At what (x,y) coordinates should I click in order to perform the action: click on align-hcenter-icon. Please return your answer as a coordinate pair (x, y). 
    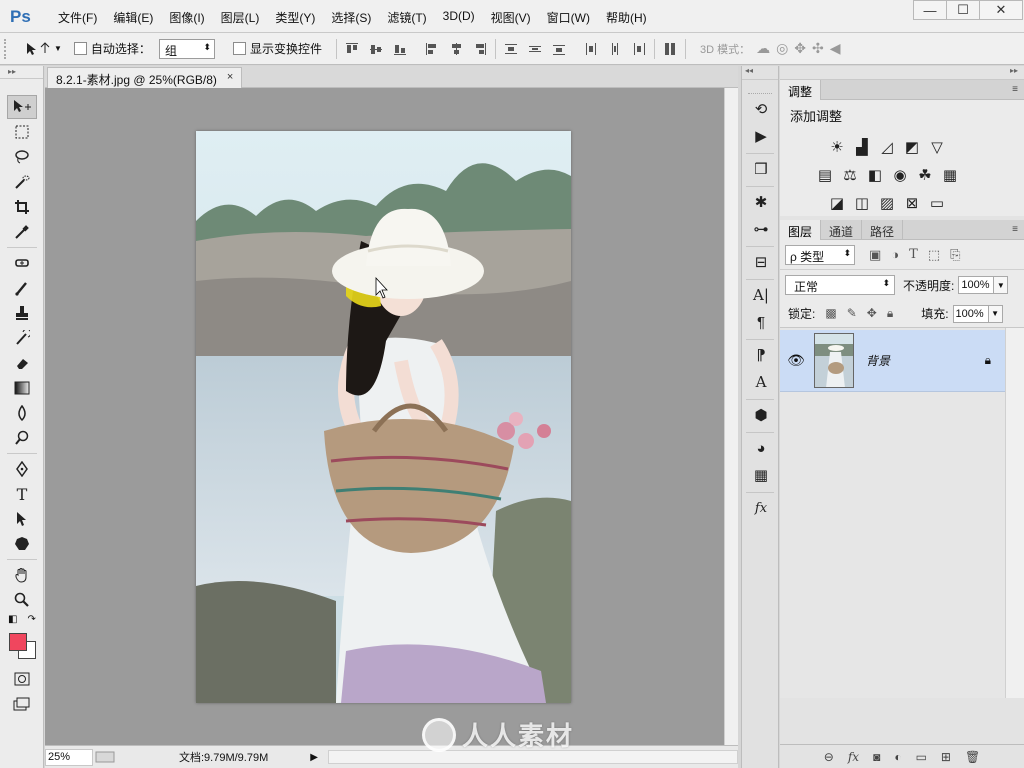
    Looking at the image, I should click on (456, 49).